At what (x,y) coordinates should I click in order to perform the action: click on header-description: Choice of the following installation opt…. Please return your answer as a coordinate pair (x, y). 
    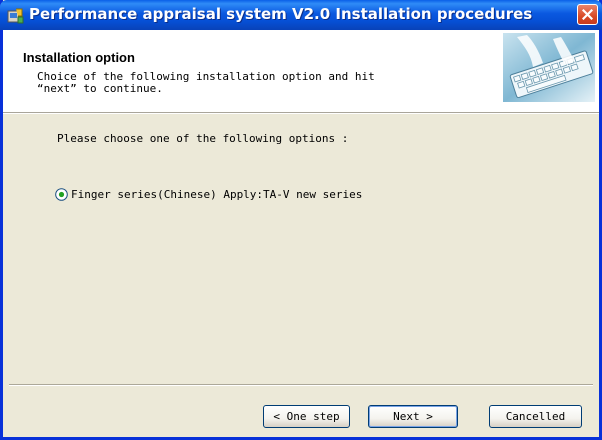
    Looking at the image, I should click on (206, 82).